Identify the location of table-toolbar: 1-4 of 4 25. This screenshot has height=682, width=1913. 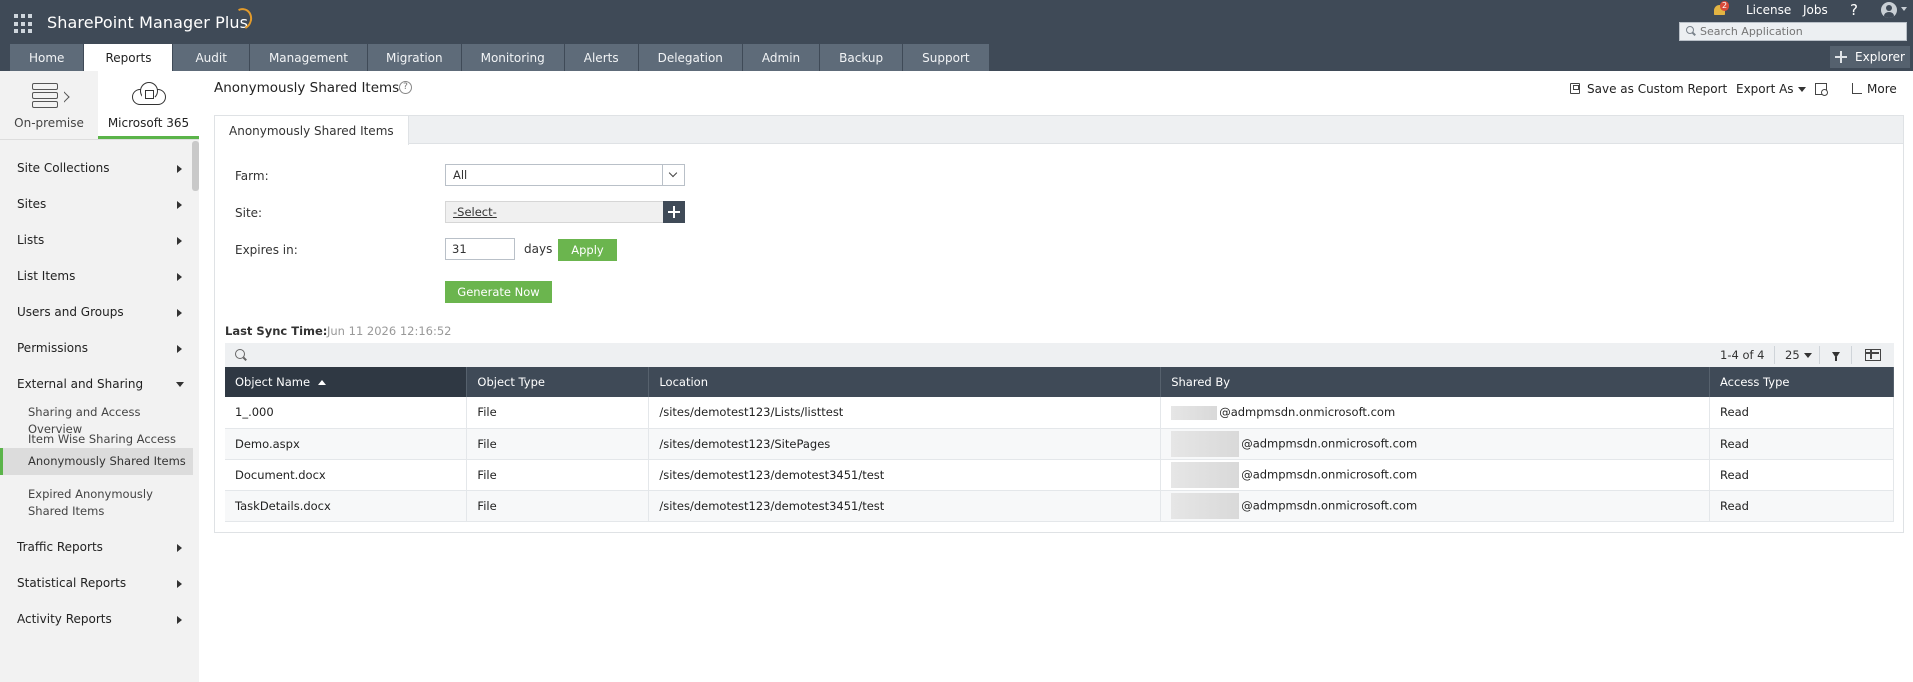
(1059, 355).